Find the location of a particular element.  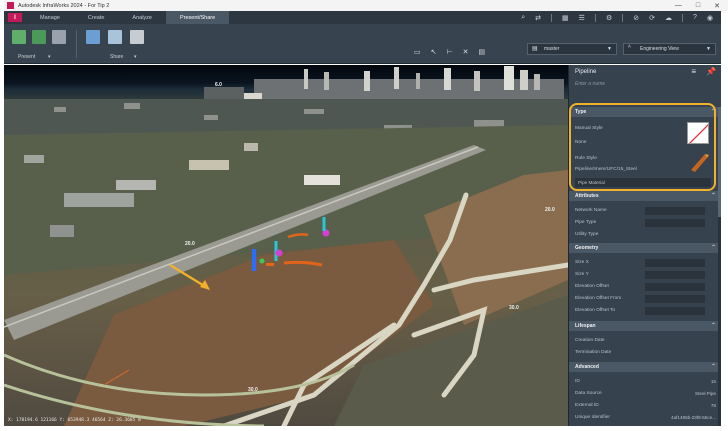

pipe-type-row: Pipe Type is located at coordinates (645, 222).